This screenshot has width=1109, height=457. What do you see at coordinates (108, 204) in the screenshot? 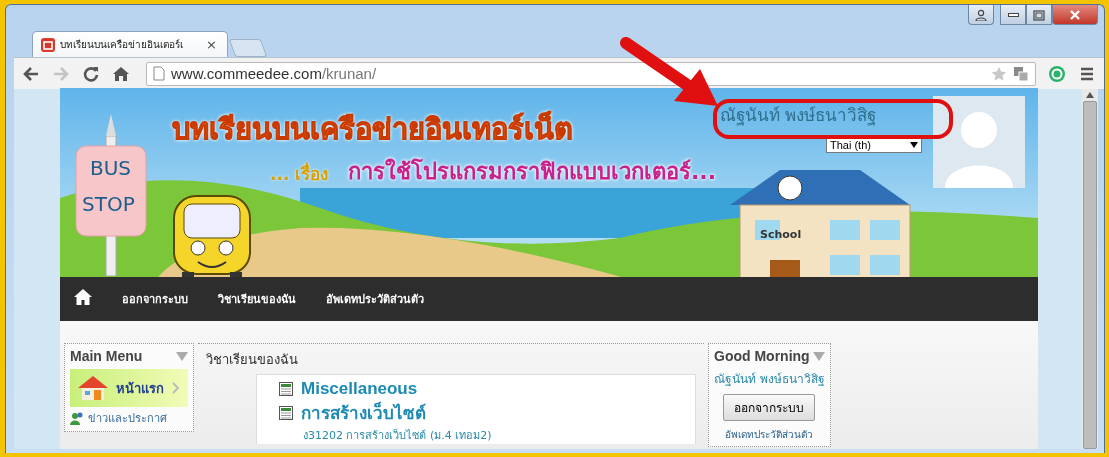
I see `bus-stop-text: STOP` at bounding box center [108, 204].